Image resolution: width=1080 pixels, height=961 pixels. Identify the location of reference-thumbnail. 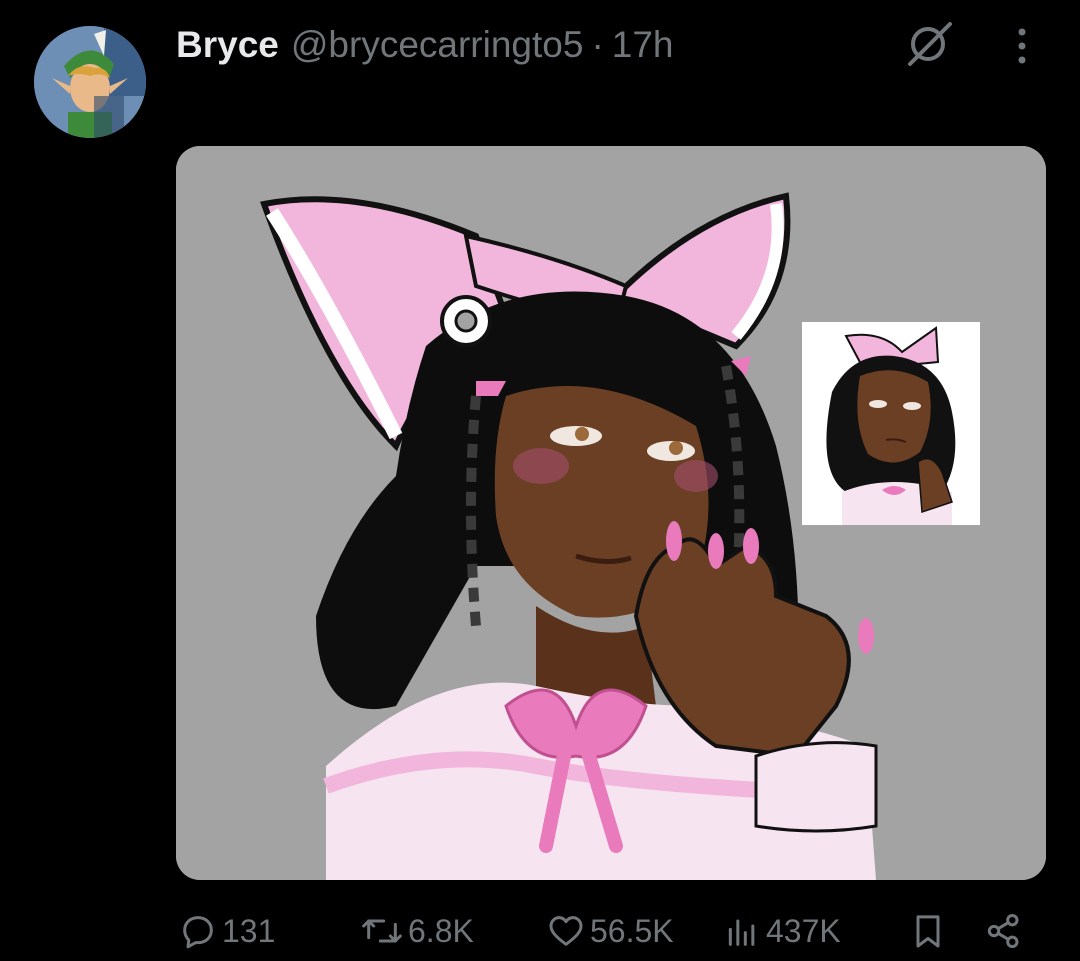
(891, 423).